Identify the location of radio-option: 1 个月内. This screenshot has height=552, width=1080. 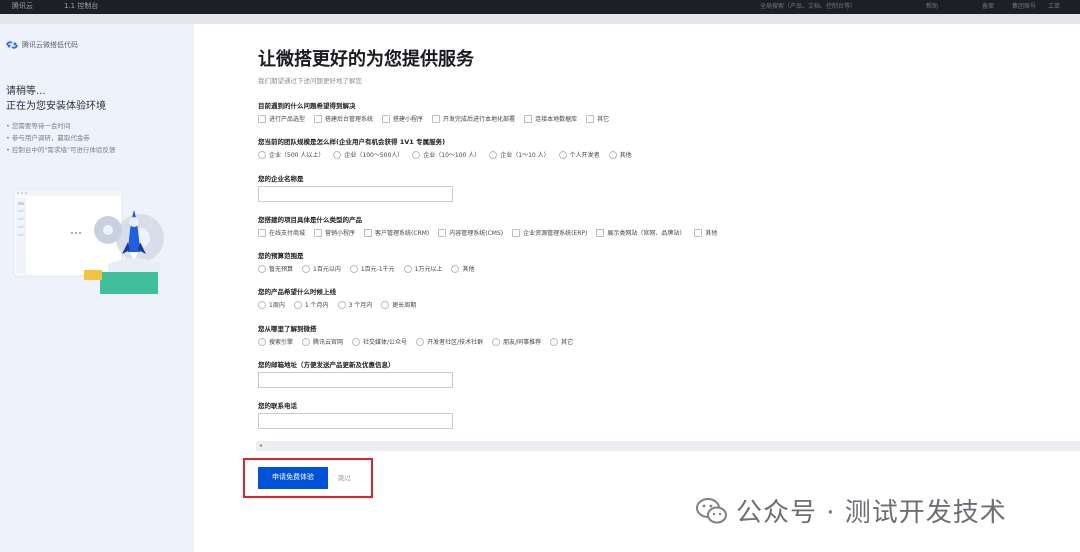
(311, 304).